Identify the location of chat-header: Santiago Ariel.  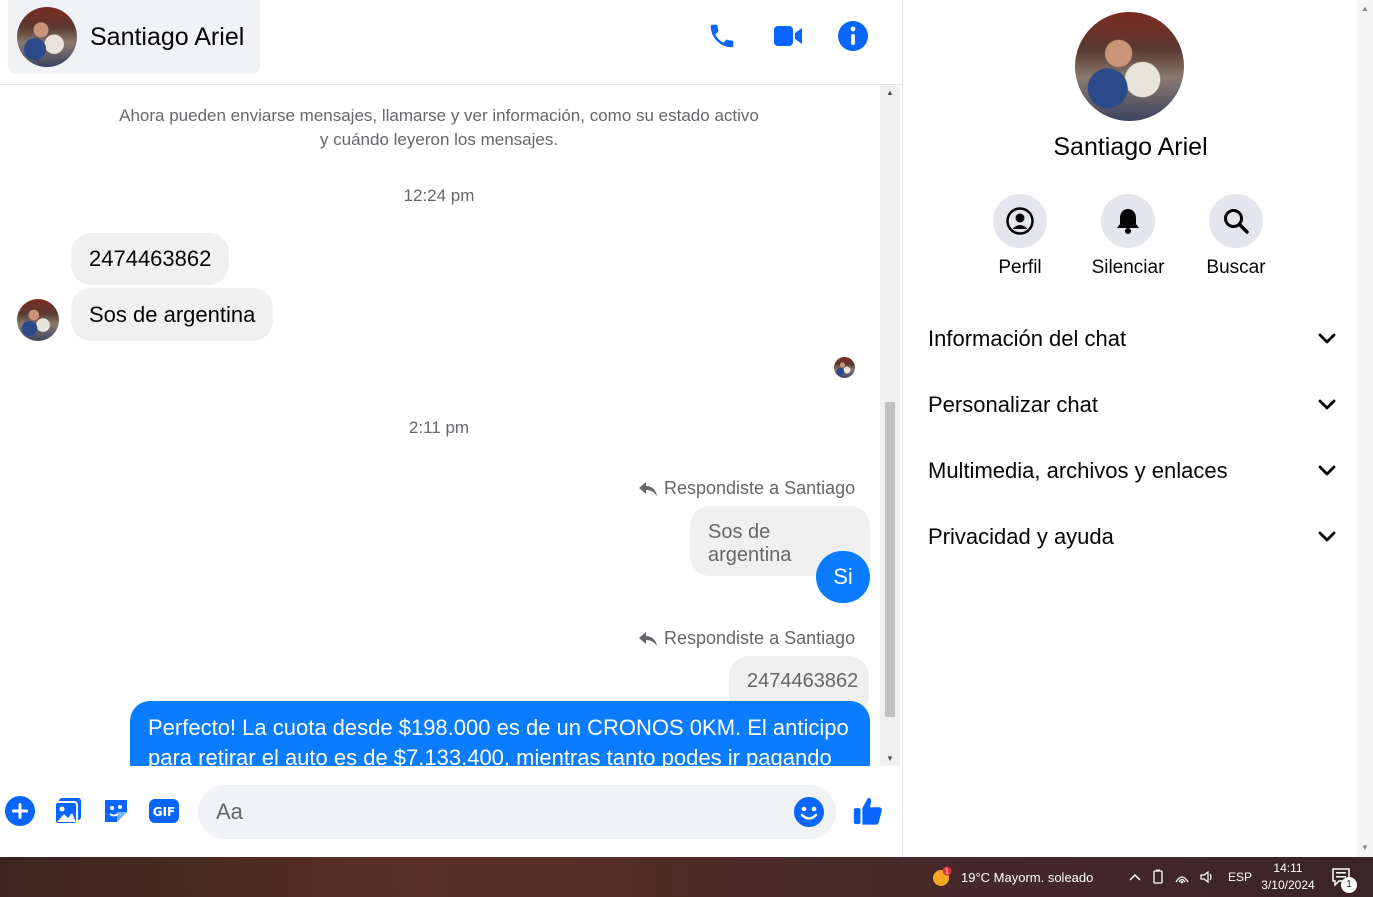
(451, 42).